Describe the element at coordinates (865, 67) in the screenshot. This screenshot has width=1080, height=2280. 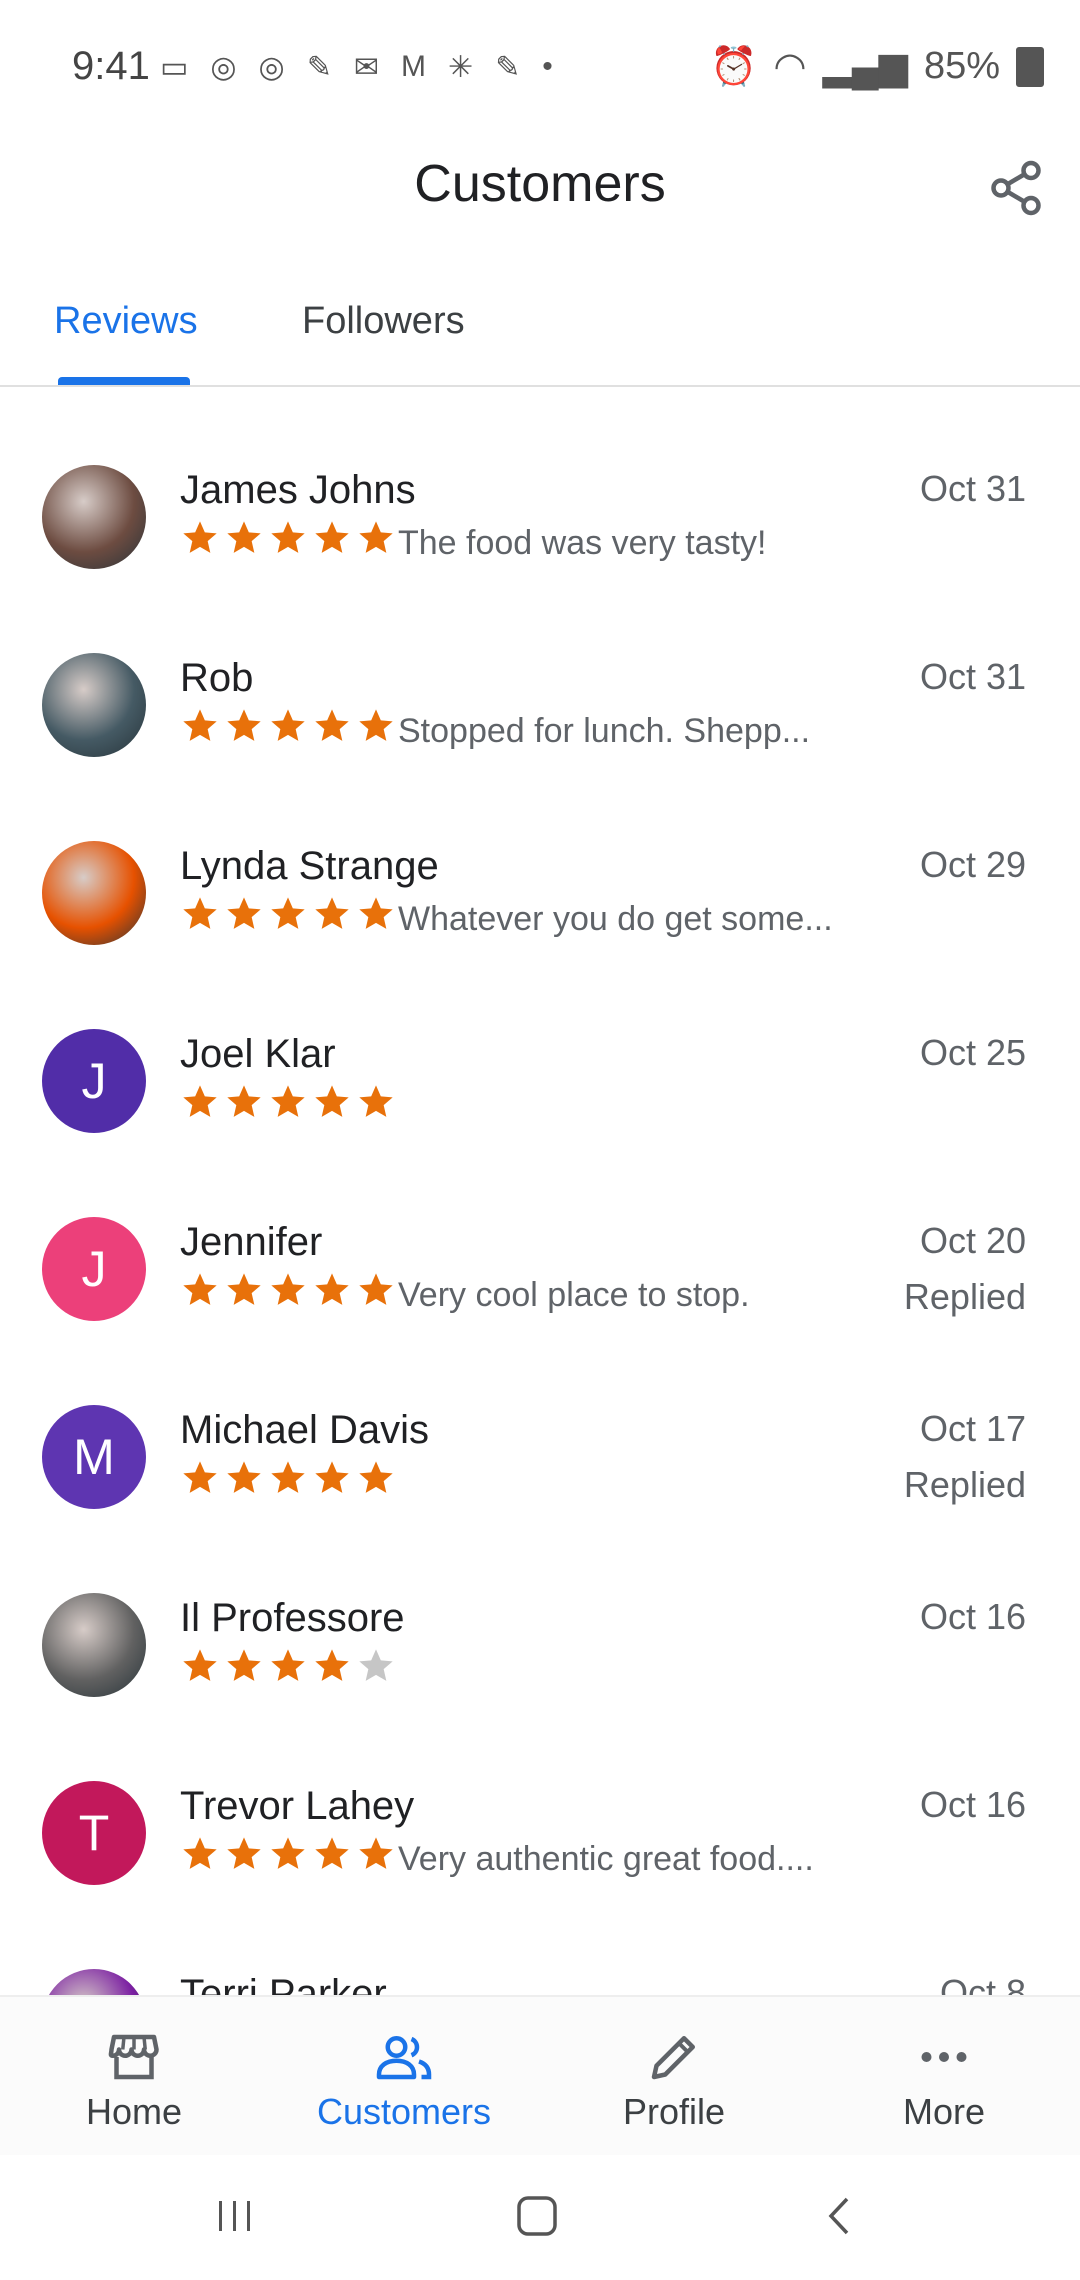
I see `signal-icon: ▂▄▆` at that location.